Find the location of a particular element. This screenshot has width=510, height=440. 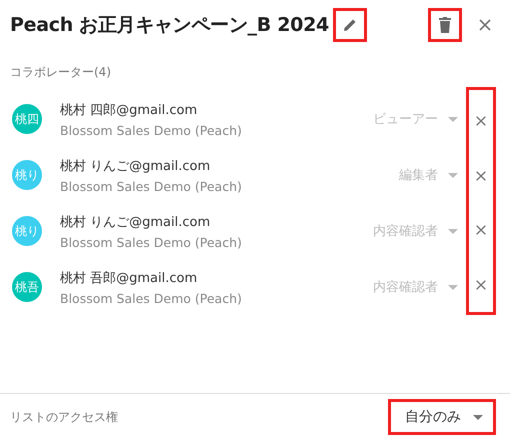

delete-button is located at coordinates (445, 25).